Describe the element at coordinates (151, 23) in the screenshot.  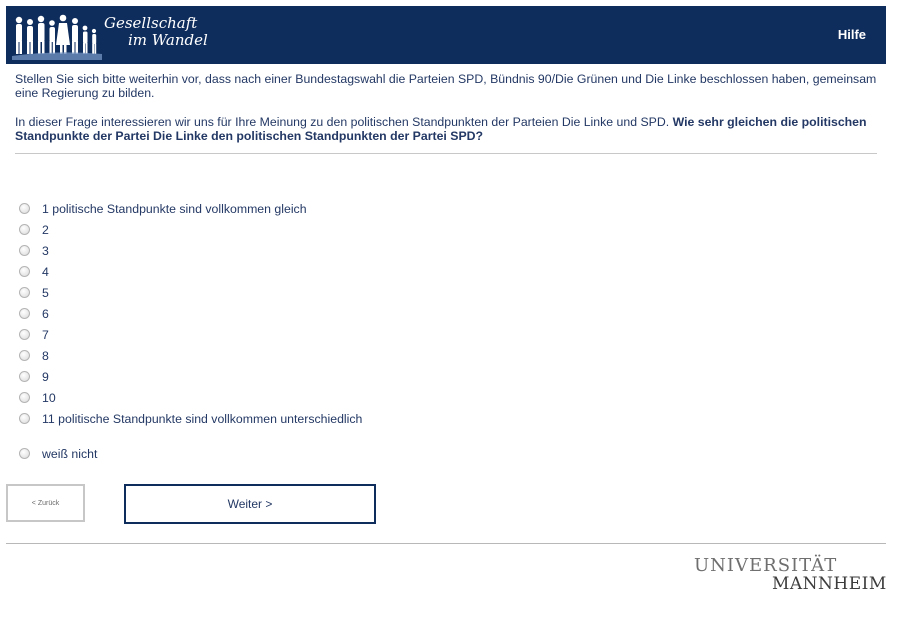
I see `logo-line-1: Gesellschaft` at that location.